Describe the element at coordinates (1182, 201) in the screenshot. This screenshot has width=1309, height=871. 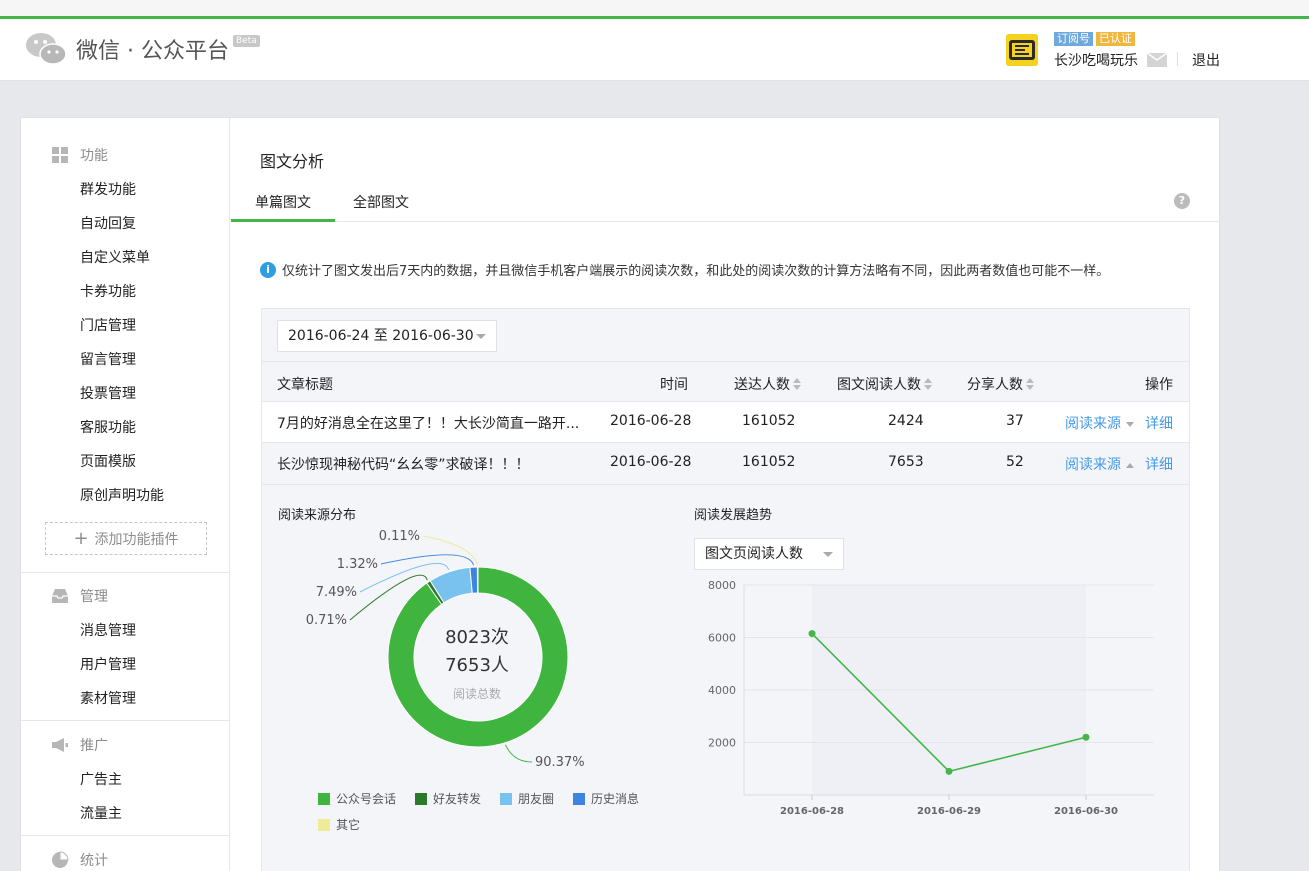
I see `help-icon: ?` at that location.